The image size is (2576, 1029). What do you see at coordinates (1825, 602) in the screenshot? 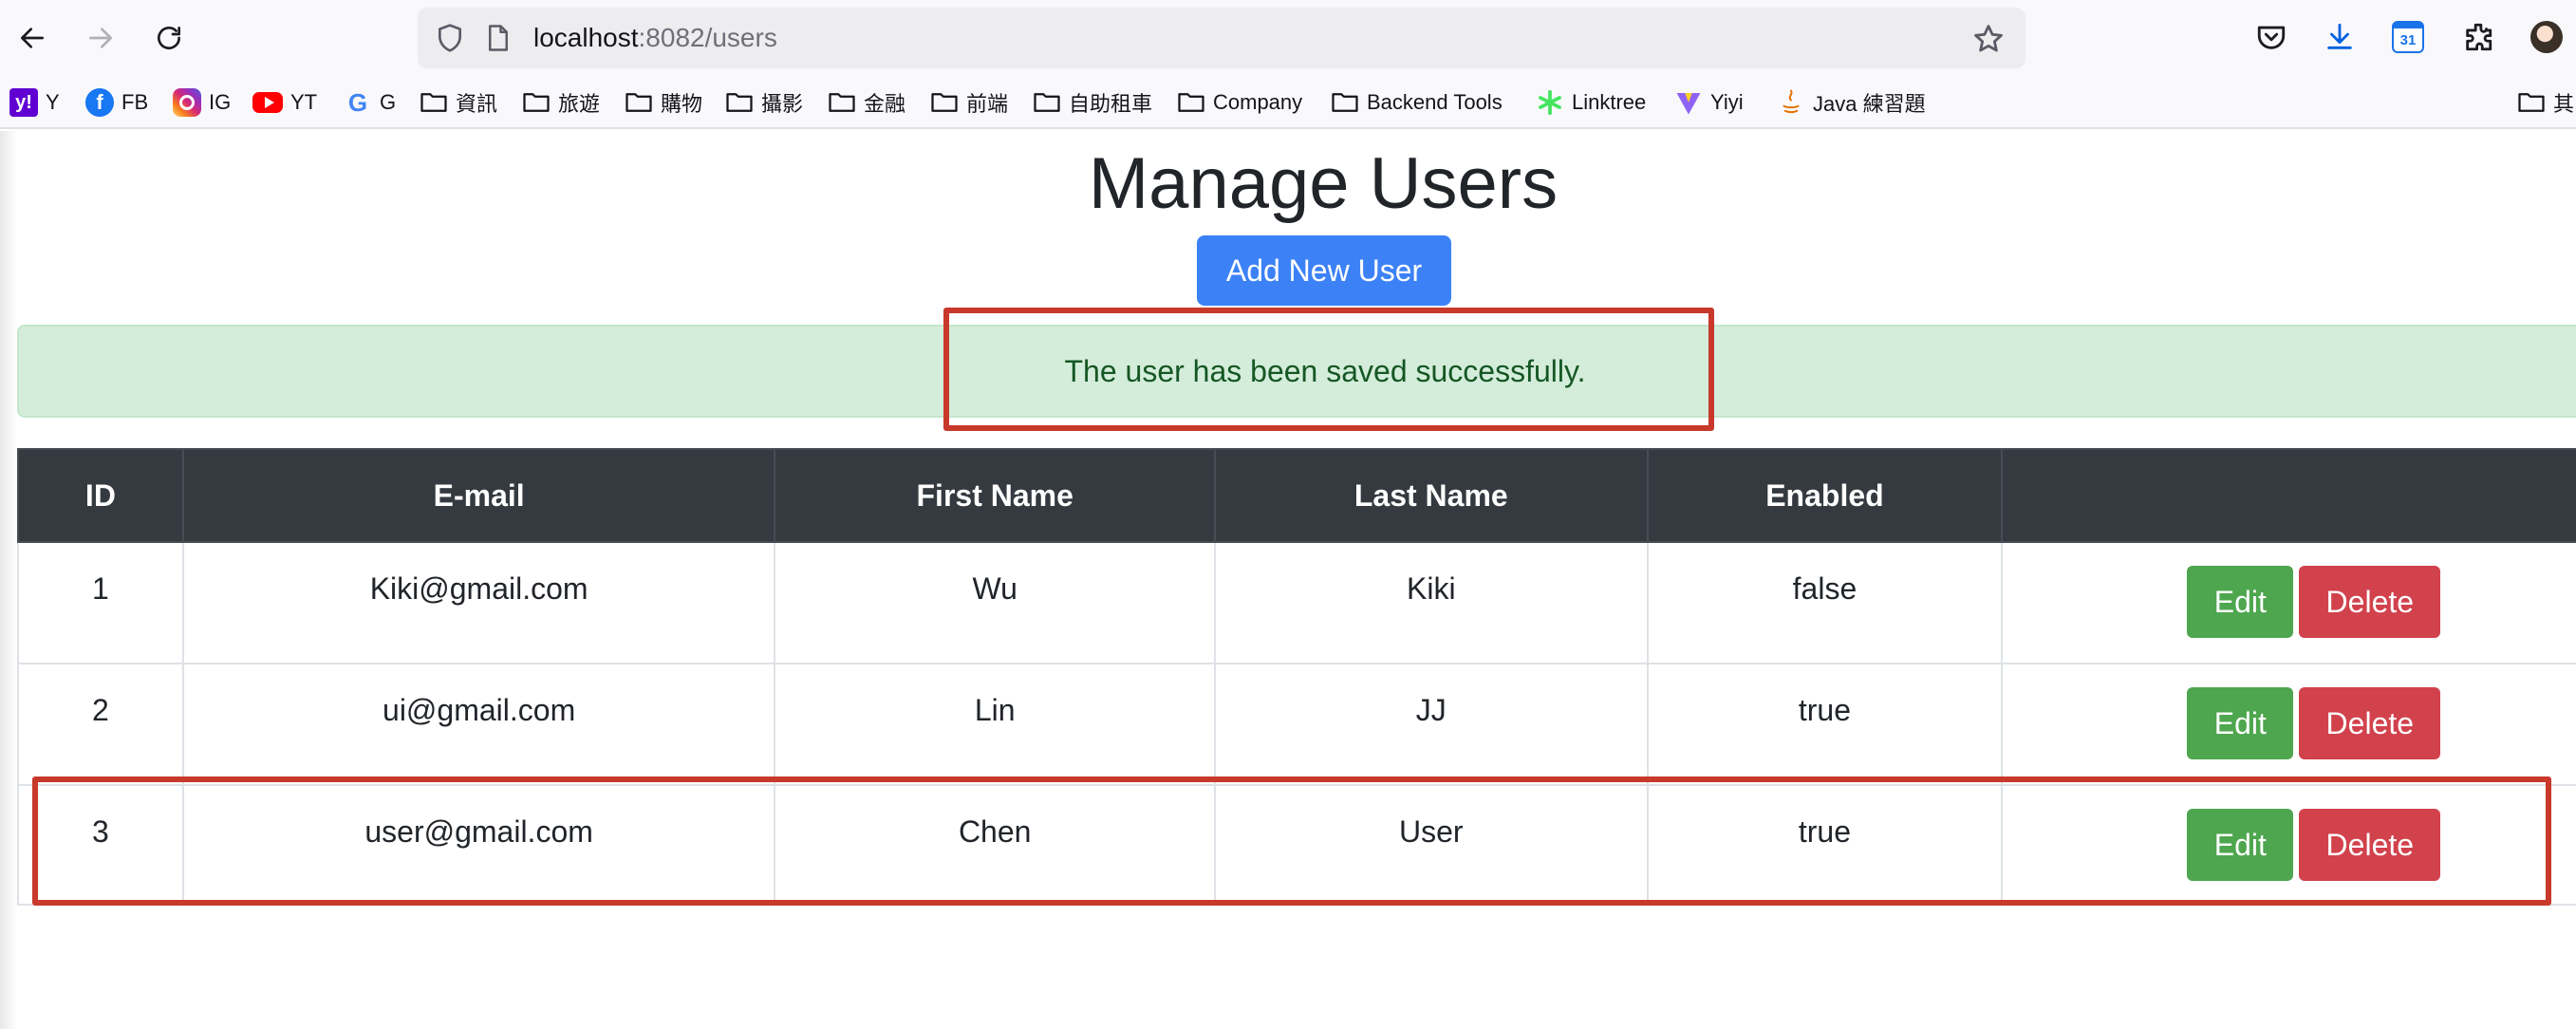
I see `cell-enabled: false` at bounding box center [1825, 602].